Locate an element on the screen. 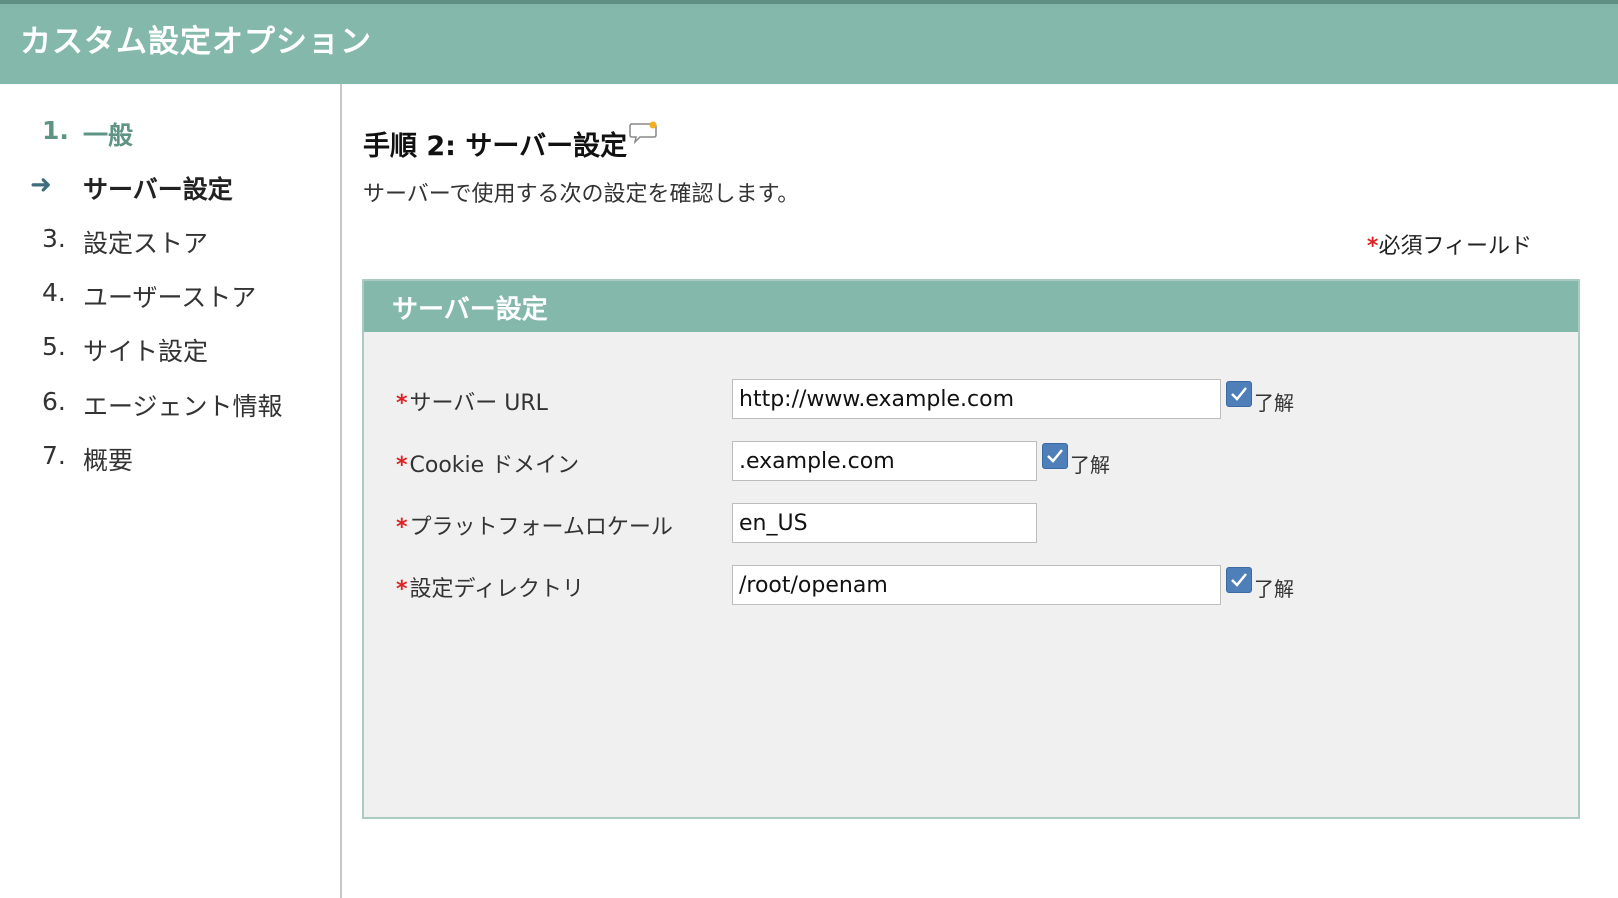 Image resolution: width=1618 pixels, height=898 pixels. step-number: 4. is located at coordinates (54, 292).